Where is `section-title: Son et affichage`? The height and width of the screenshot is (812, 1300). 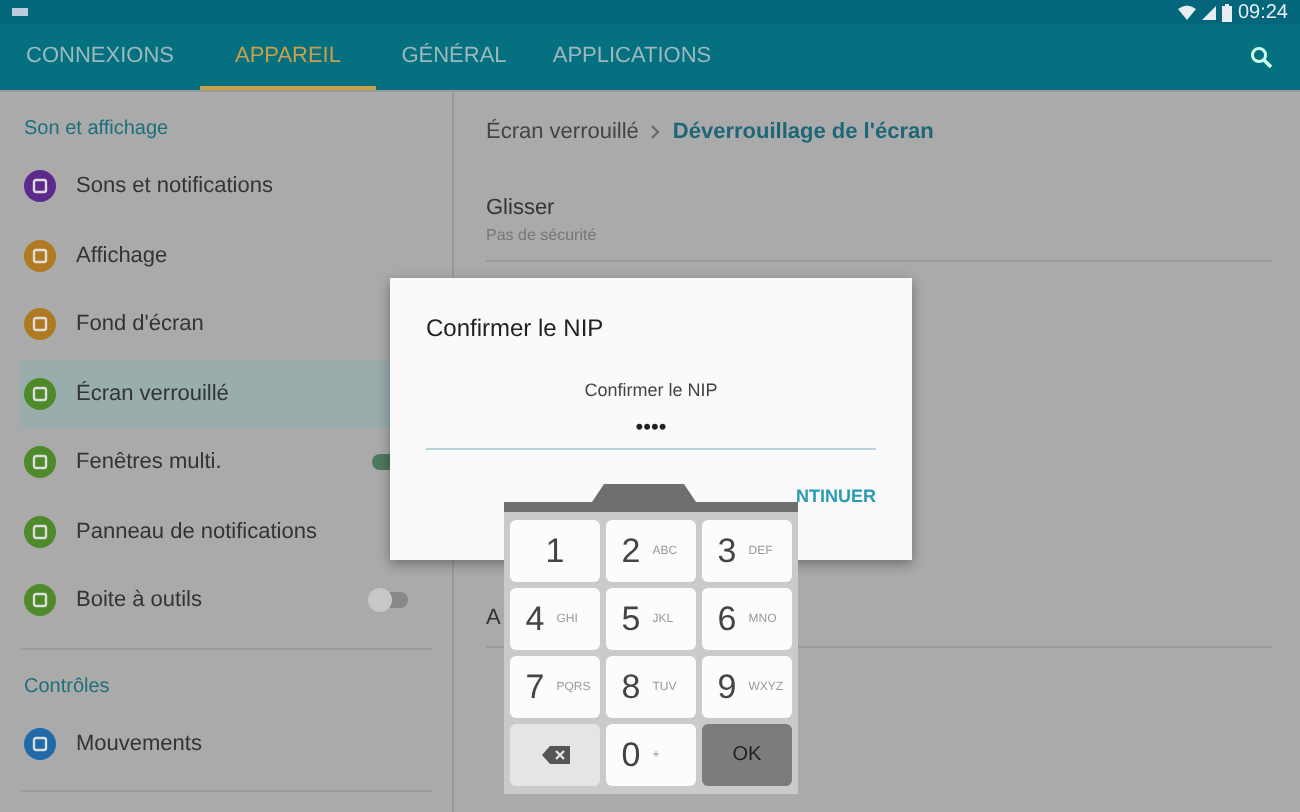 section-title: Son et affichage is located at coordinates (96, 130).